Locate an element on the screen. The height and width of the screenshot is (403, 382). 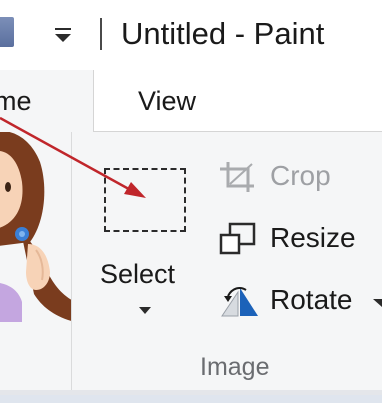
resize-label: Resize is located at coordinates (313, 237).